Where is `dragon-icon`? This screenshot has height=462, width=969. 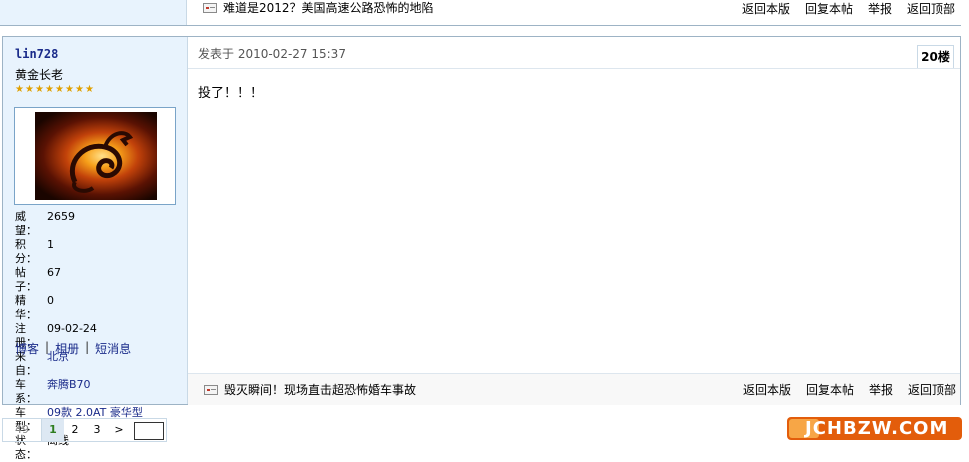
dragon-icon is located at coordinates (101, 162).